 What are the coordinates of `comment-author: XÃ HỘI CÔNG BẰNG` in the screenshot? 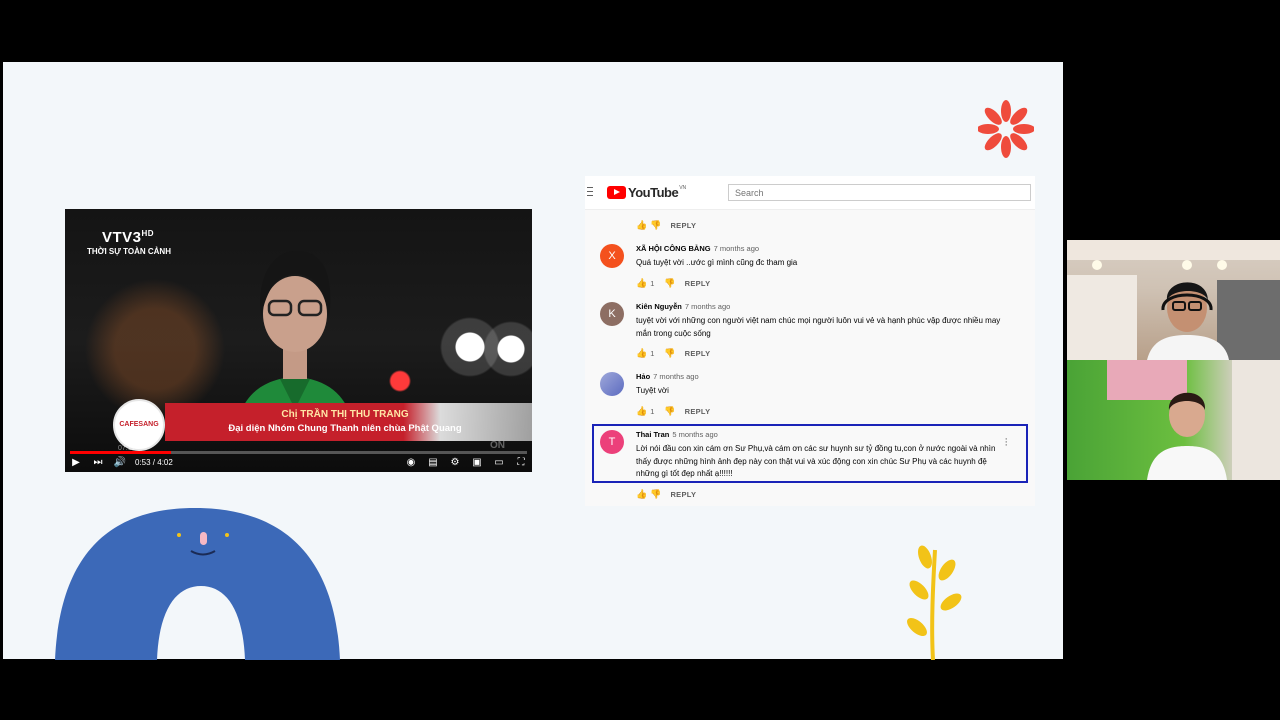 It's located at (673, 248).